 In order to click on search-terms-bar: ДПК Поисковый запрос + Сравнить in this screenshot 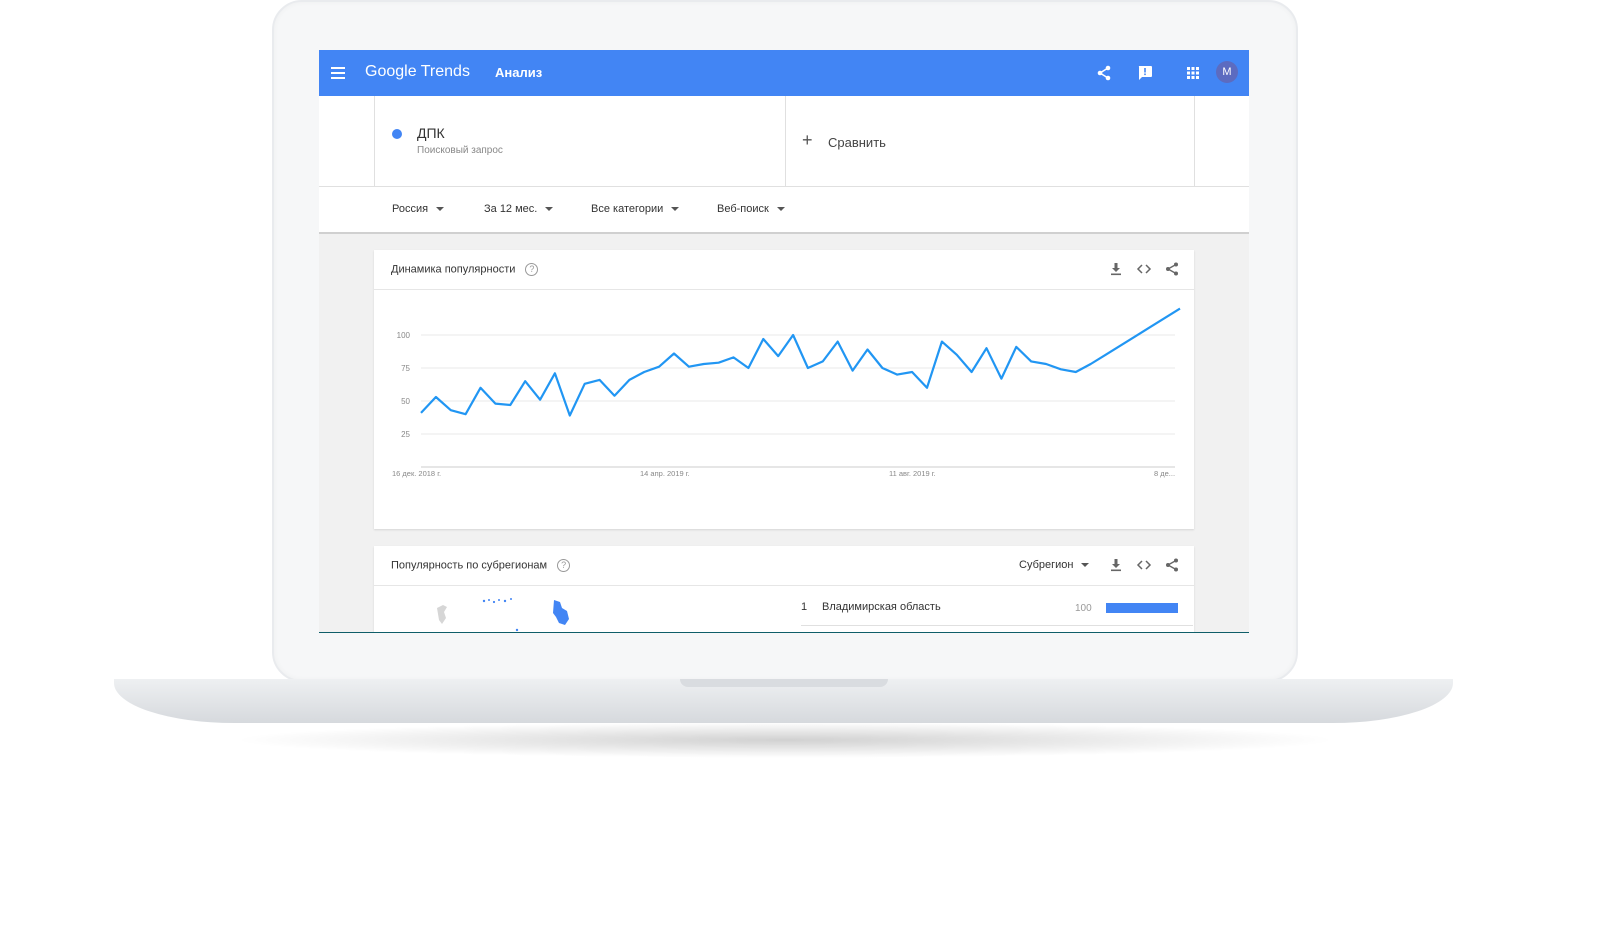, I will do `click(784, 141)`.